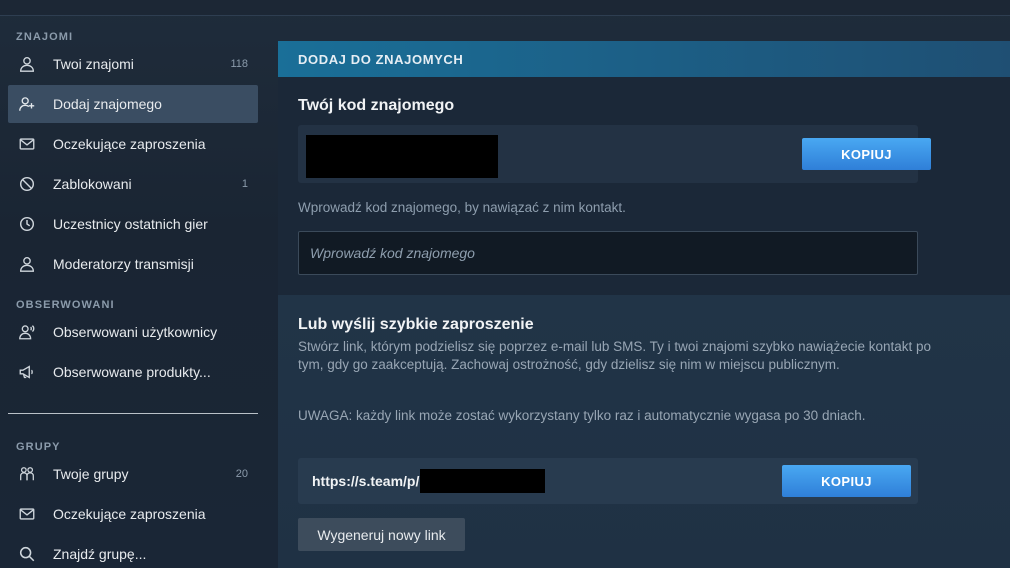 The image size is (1010, 568). Describe the element at coordinates (644, 59) in the screenshot. I see `page-title: DODAJ DO ZNAJOMYCH` at that location.